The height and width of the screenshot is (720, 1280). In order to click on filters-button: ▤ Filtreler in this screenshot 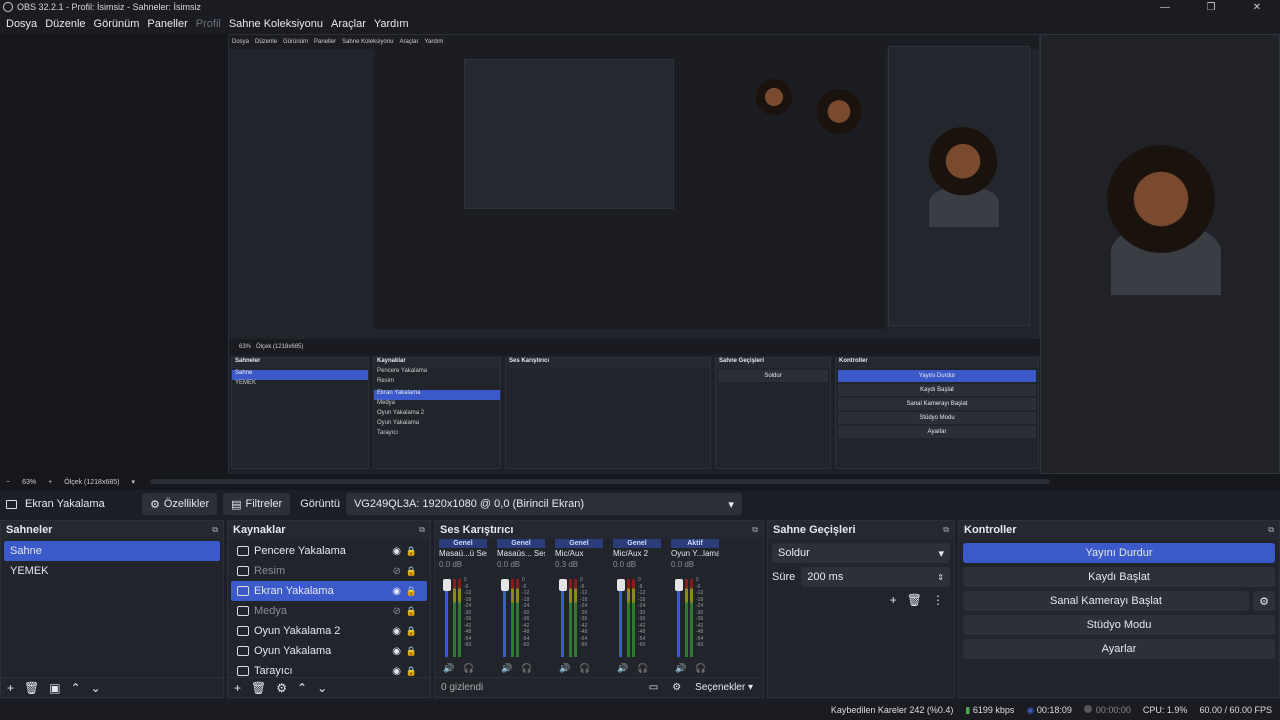, I will do `click(257, 504)`.